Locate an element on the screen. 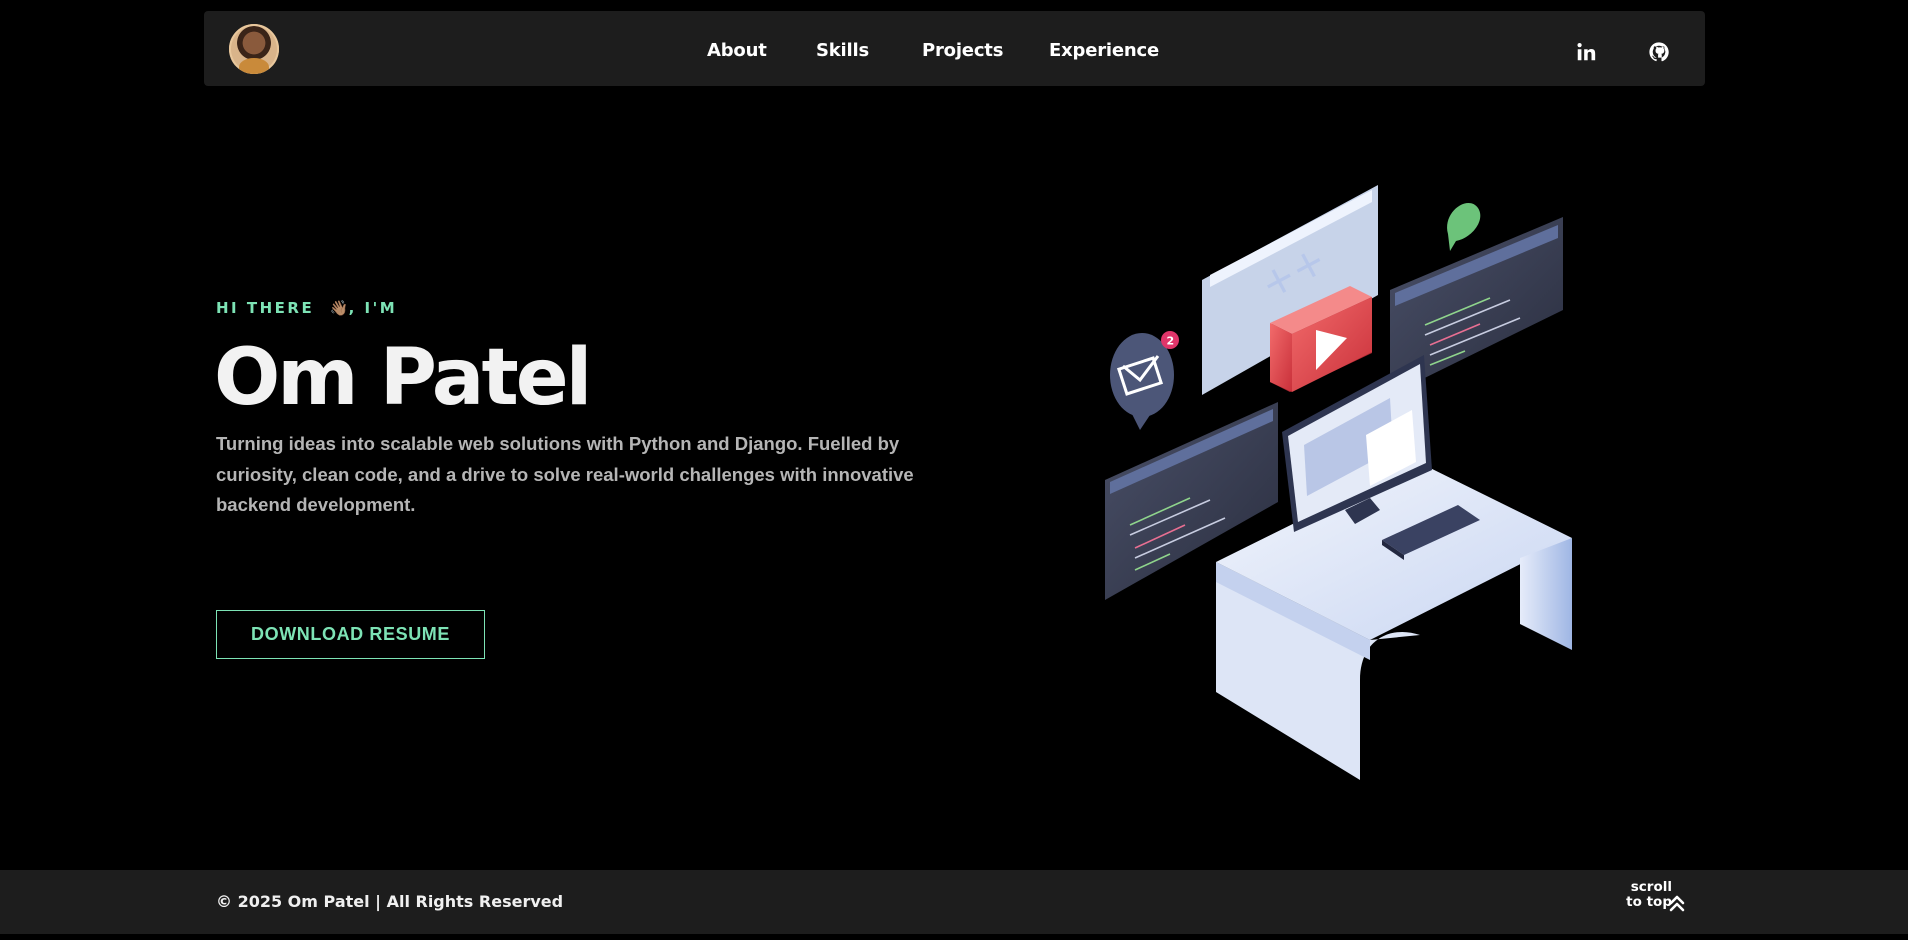 Image resolution: width=1908 pixels, height=940 pixels. greeting-prefix: HI THERE is located at coordinates (265, 308).